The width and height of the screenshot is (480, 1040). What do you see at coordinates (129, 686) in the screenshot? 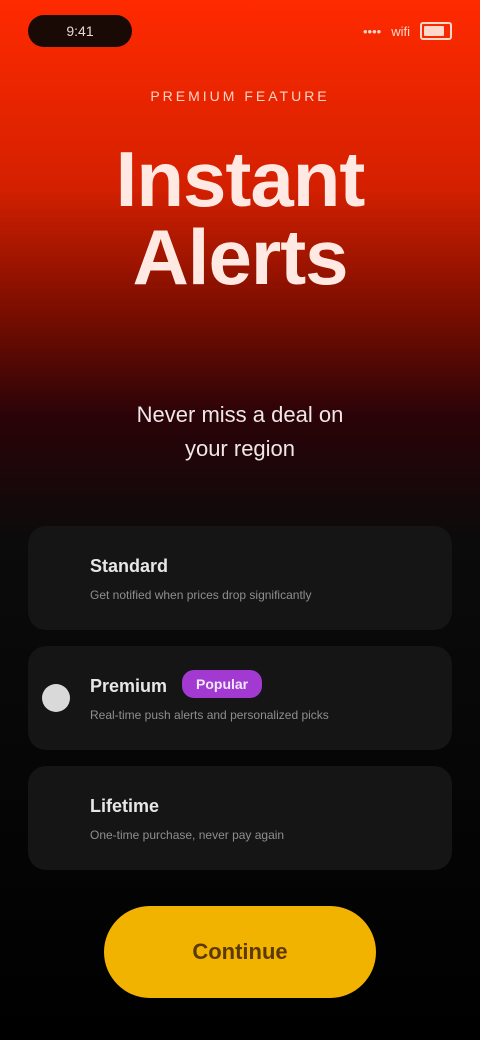
I see `option-title: Premium` at bounding box center [129, 686].